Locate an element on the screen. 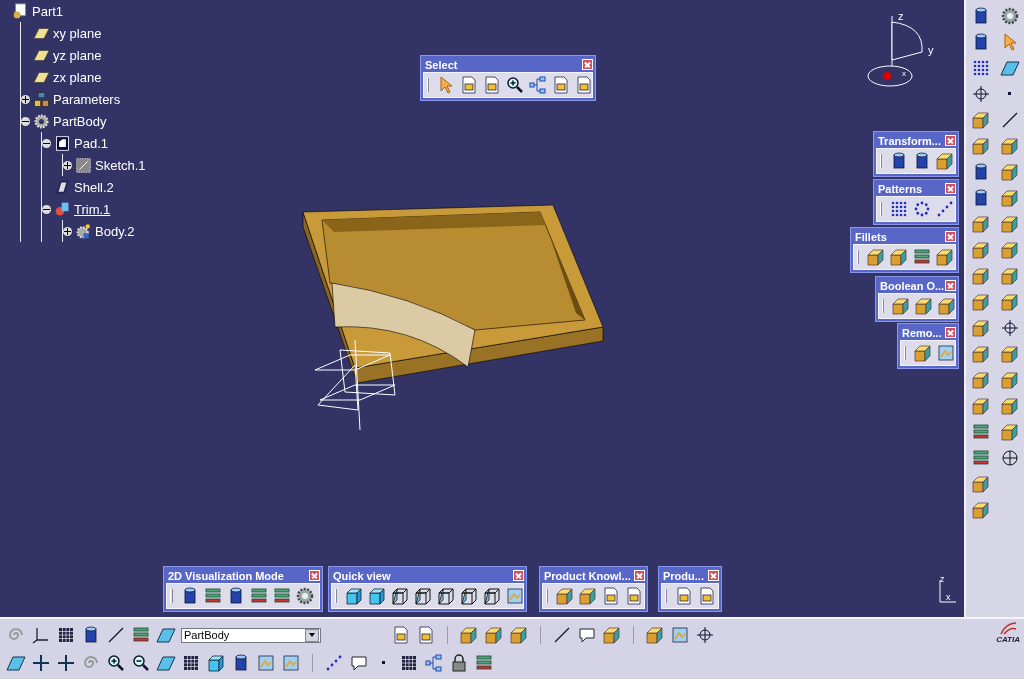 The width and height of the screenshot is (1024, 679). tree-label: Pad.1 is located at coordinates (91, 143).